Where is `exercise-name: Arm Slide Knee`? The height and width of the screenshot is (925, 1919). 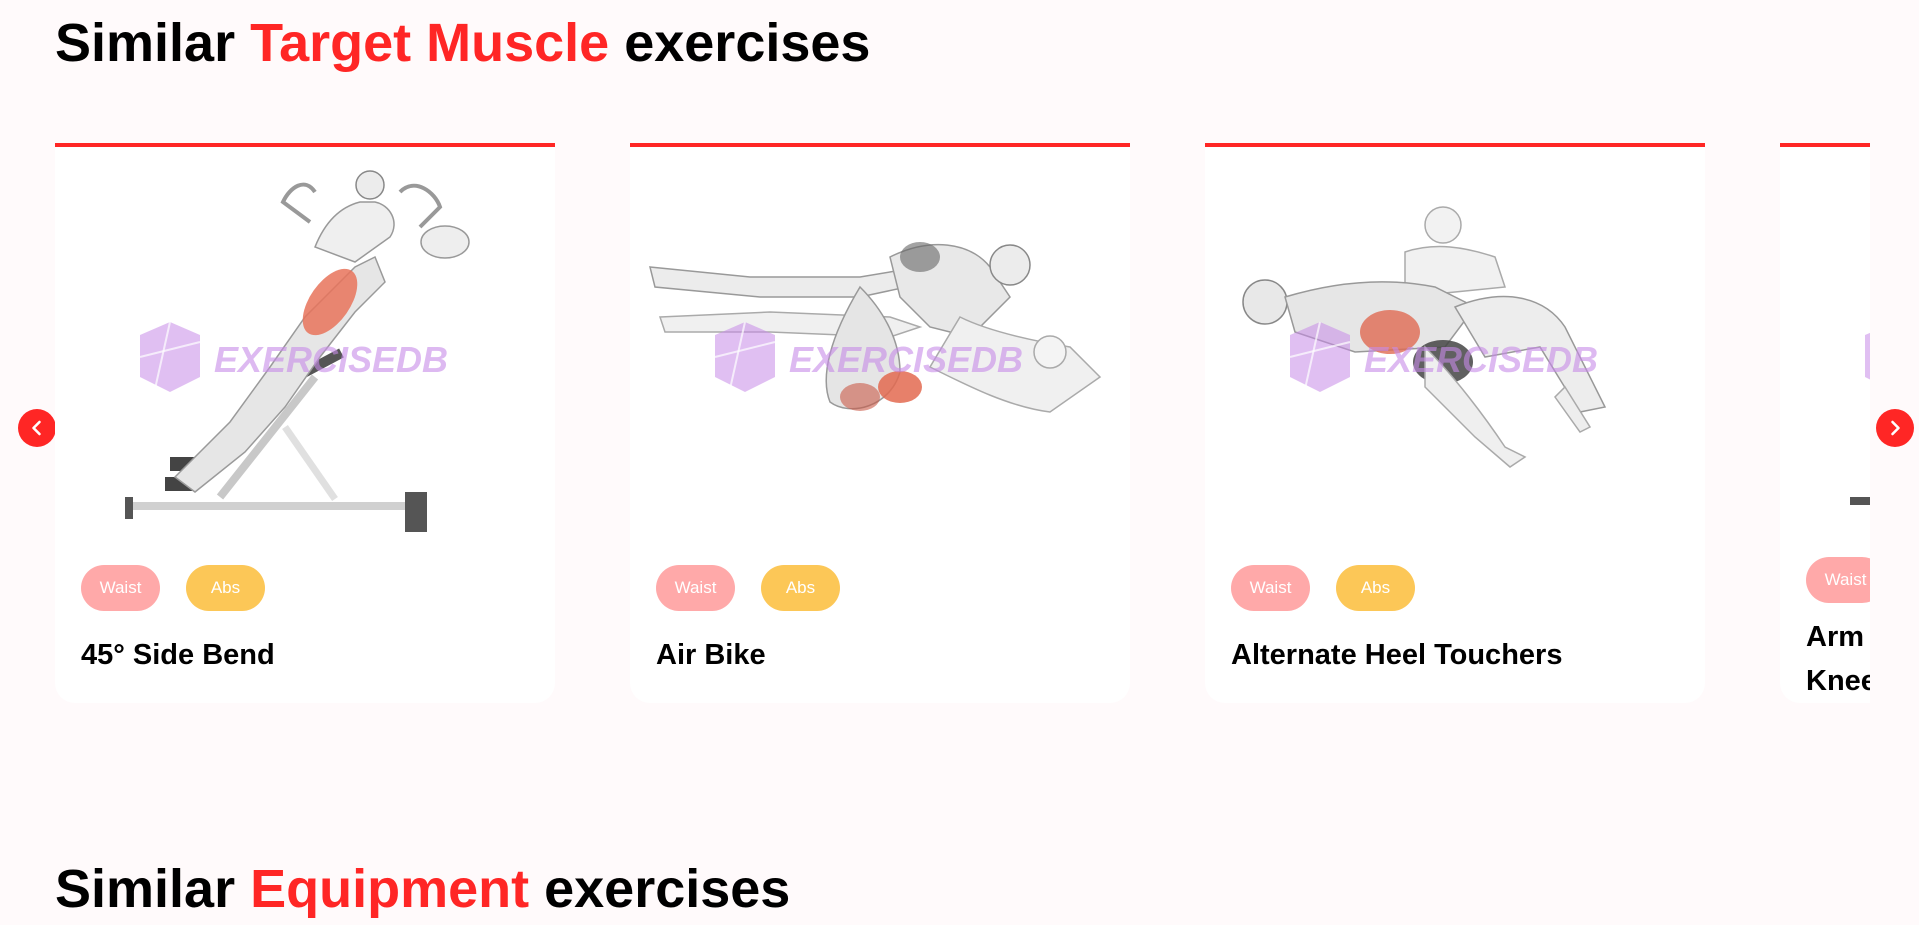
exercise-name: Arm Slide Knee is located at coordinates (1838, 659).